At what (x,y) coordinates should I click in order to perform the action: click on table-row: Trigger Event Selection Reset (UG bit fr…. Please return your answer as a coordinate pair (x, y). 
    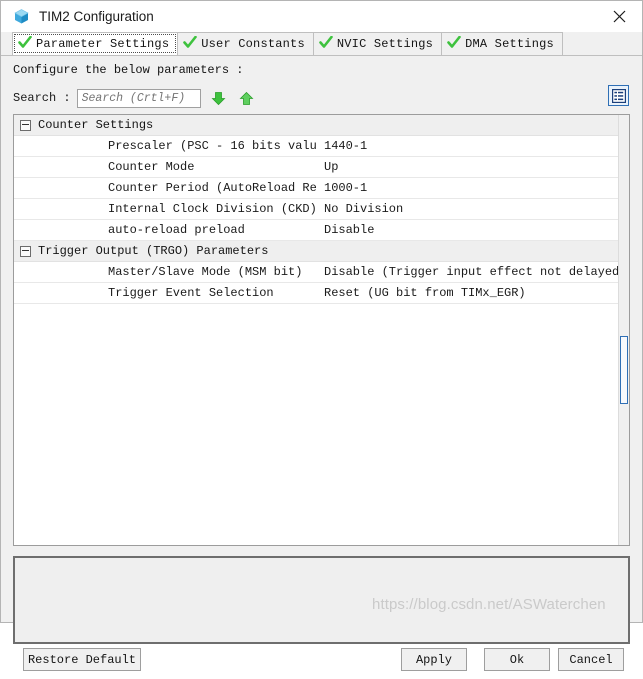
    Looking at the image, I should click on (316, 293).